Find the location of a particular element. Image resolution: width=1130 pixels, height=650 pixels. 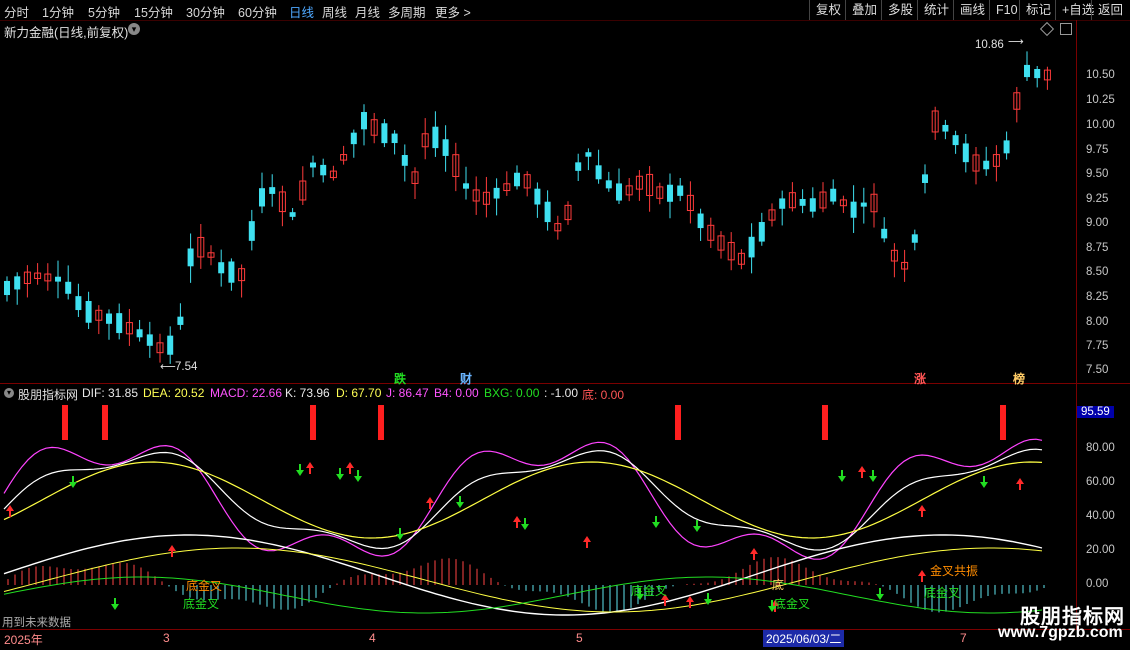

time-axis-label: 2025年 is located at coordinates (23, 640).